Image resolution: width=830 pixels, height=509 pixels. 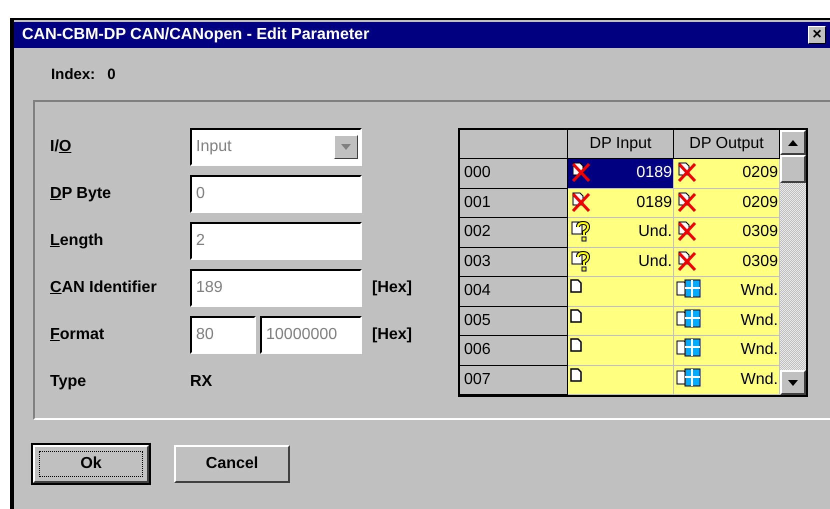 I want to click on index-label: Index:, so click(x=73, y=74).